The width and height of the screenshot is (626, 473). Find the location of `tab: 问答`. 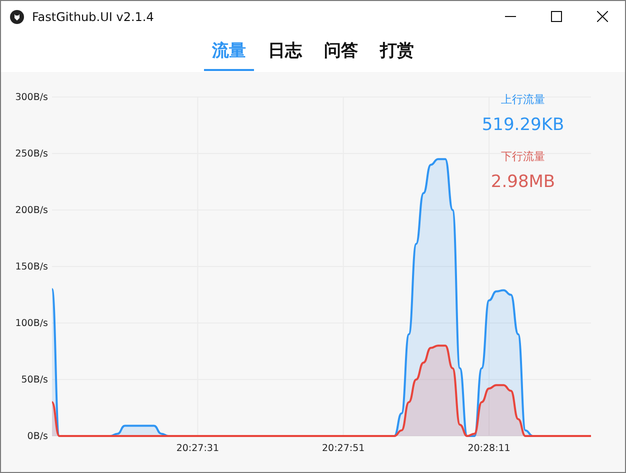

tab: 问答 is located at coordinates (341, 51).